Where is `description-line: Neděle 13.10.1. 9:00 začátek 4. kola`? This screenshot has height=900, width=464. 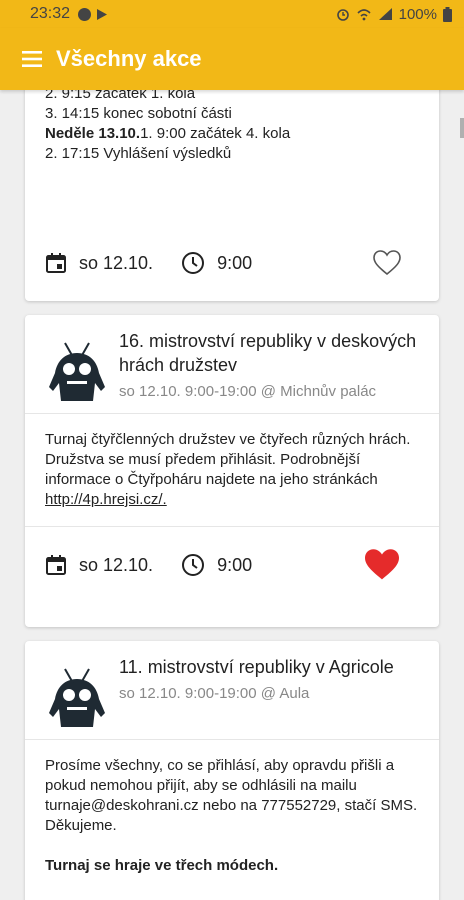 description-line: Neděle 13.10.1. 9:00 začátek 4. kola is located at coordinates (168, 133).